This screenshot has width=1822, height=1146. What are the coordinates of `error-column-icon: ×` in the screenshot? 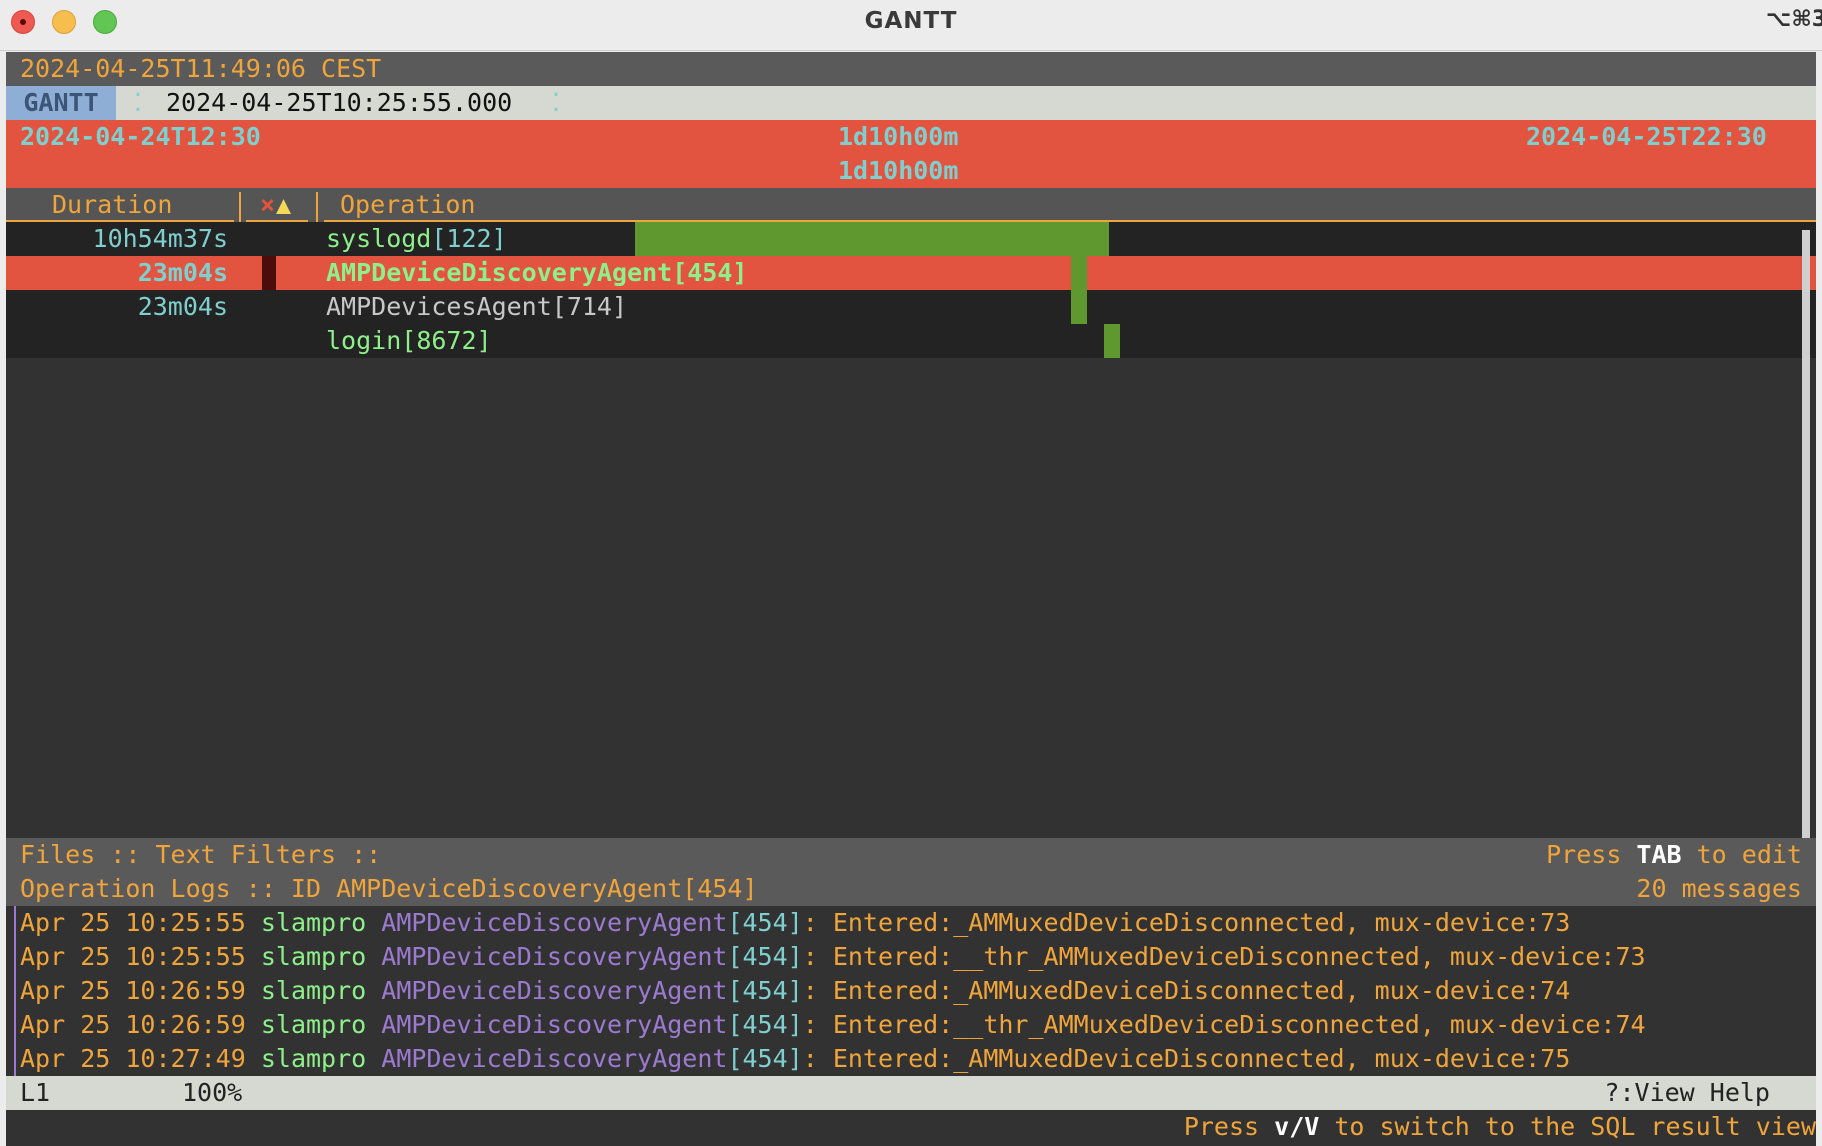 It's located at (268, 204).